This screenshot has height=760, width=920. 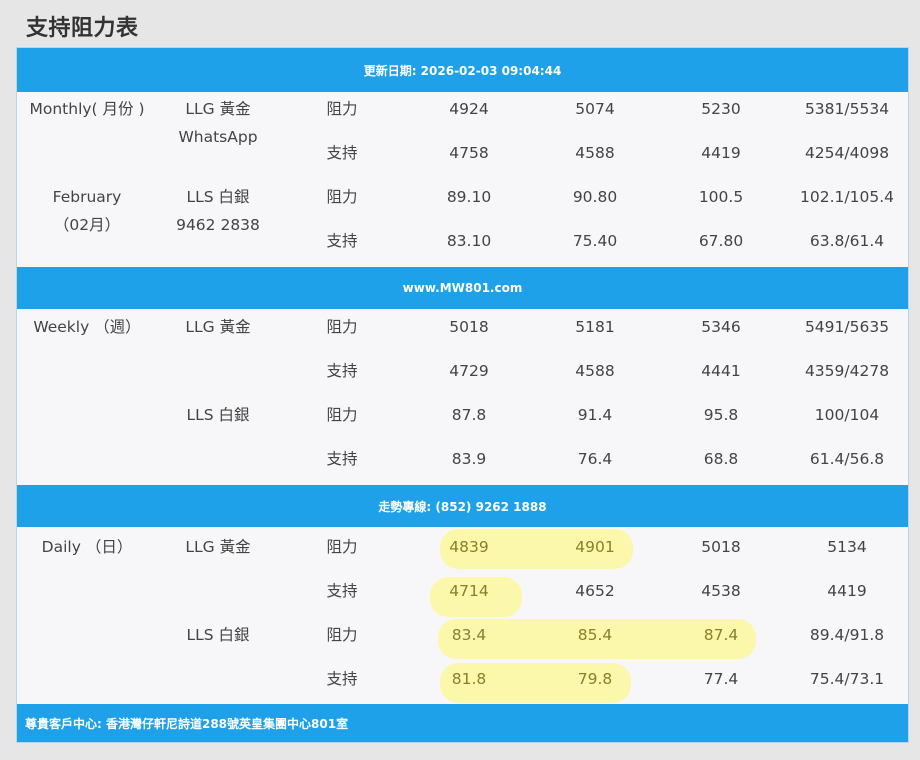 What do you see at coordinates (721, 241) in the screenshot?
I see `value-cell: 67.80` at bounding box center [721, 241].